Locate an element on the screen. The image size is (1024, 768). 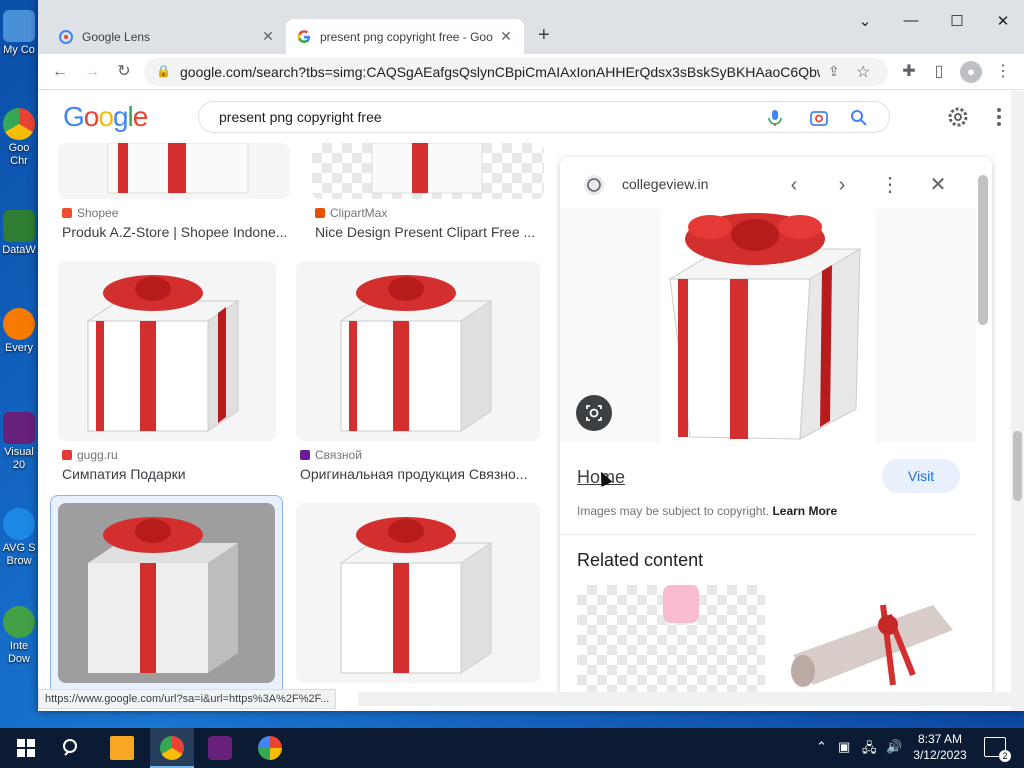
more-options-icon: ⋮ is located at coordinates (890, 185).